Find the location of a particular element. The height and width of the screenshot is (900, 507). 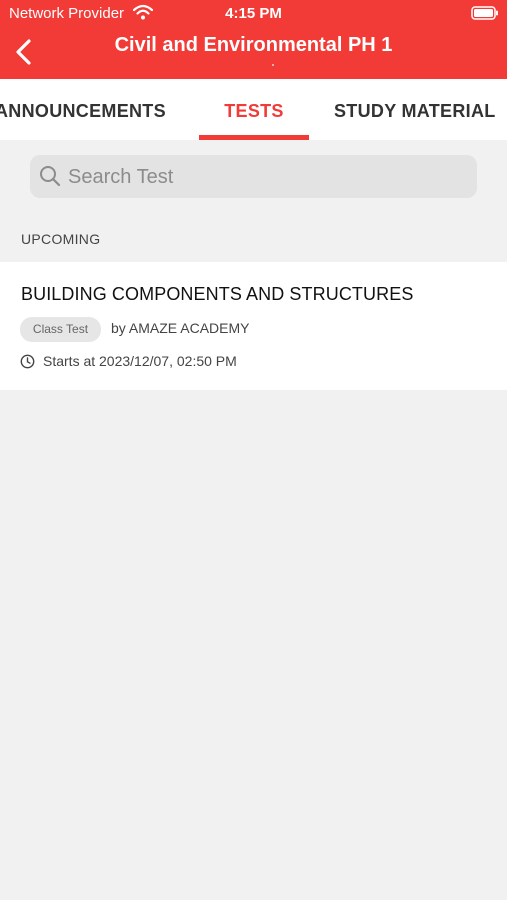

tab-tests: TESTS is located at coordinates (254, 111).